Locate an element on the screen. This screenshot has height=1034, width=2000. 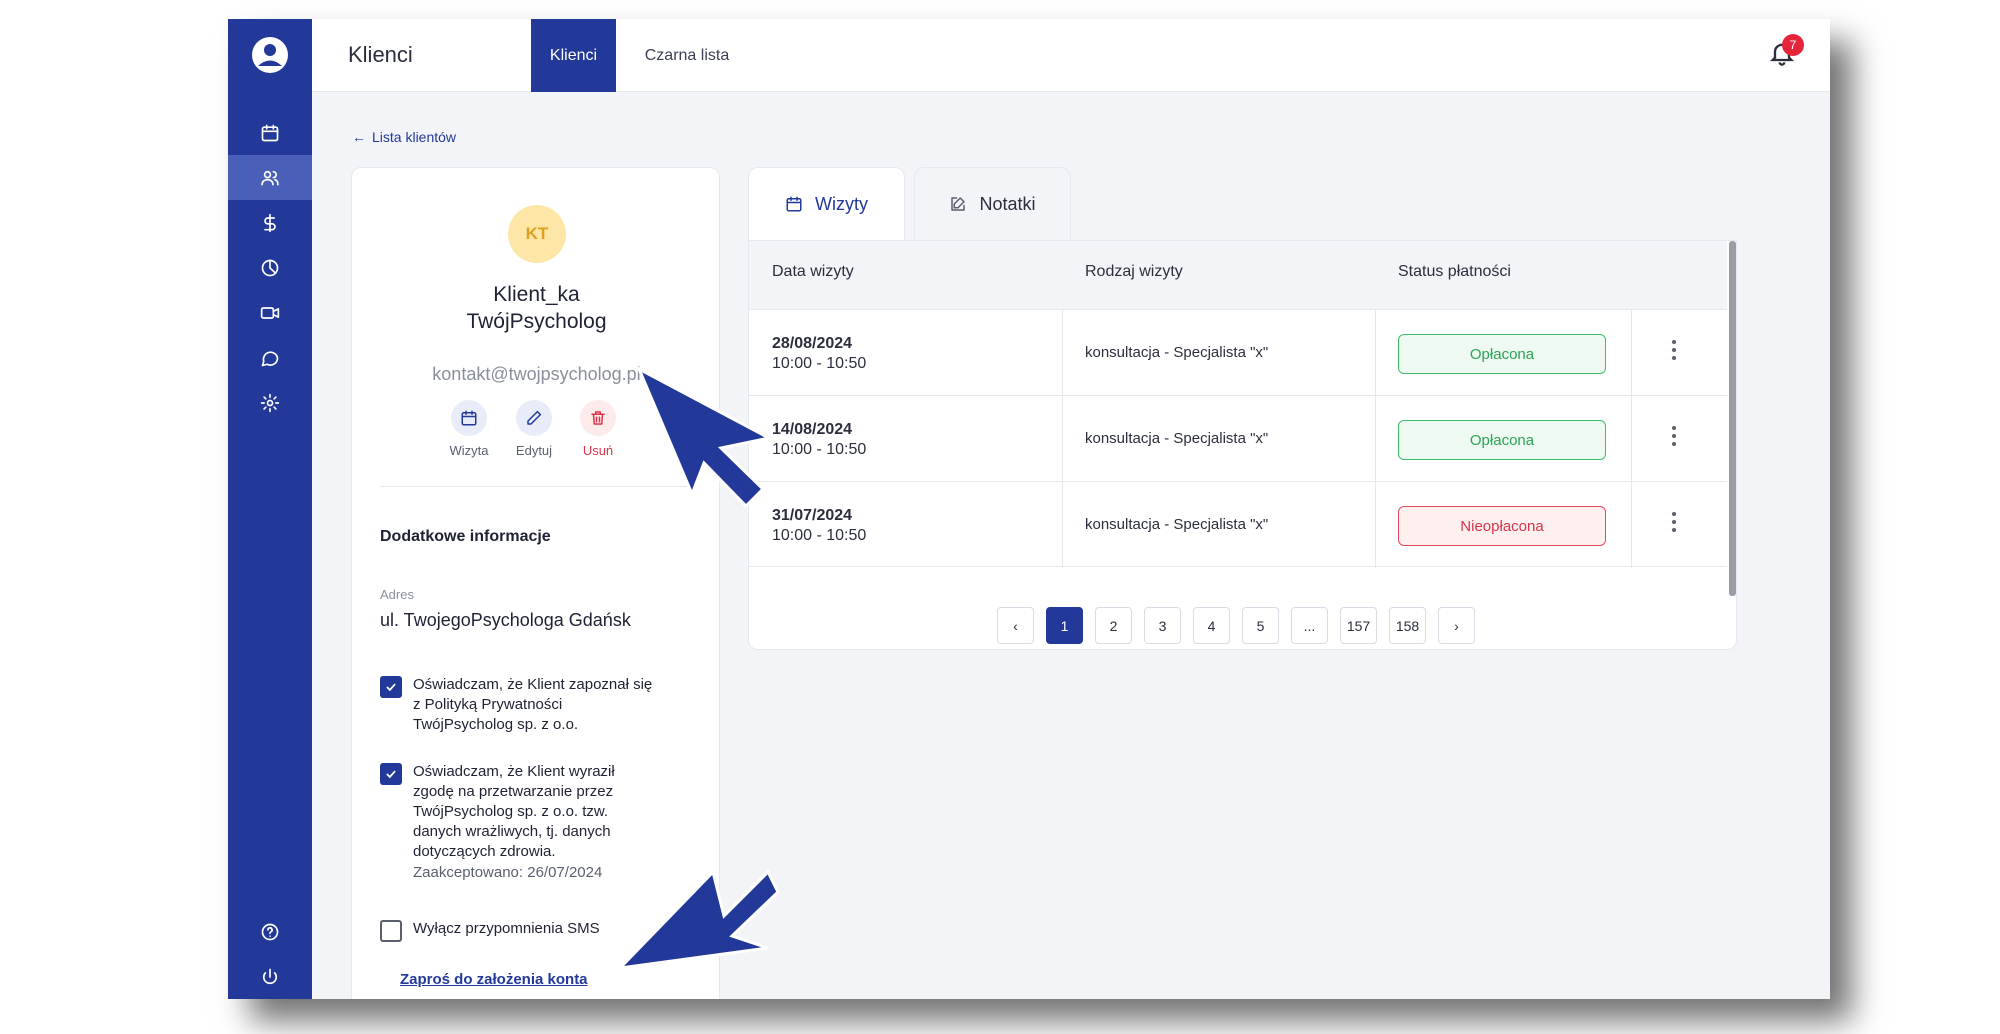
help-icon is located at coordinates (270, 931).